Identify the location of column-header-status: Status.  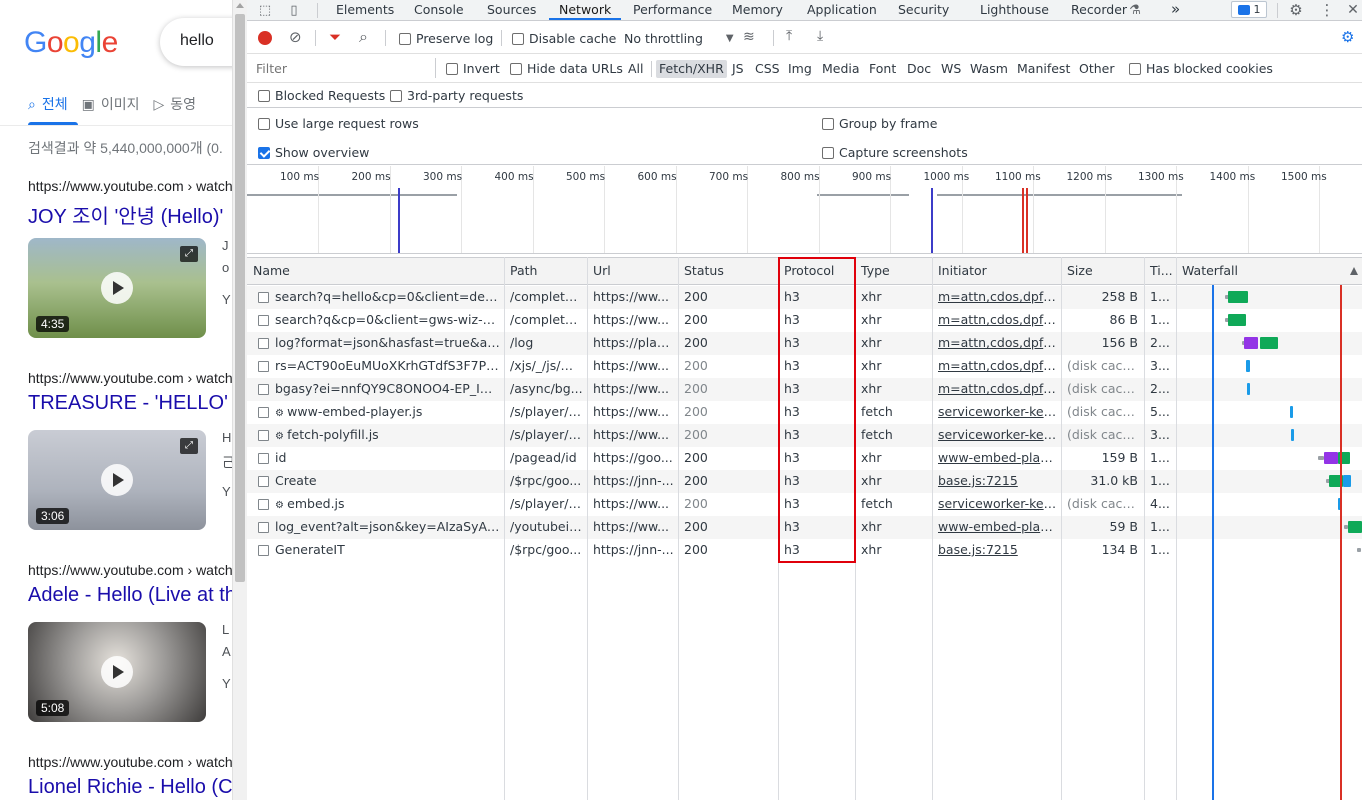
(728, 272).